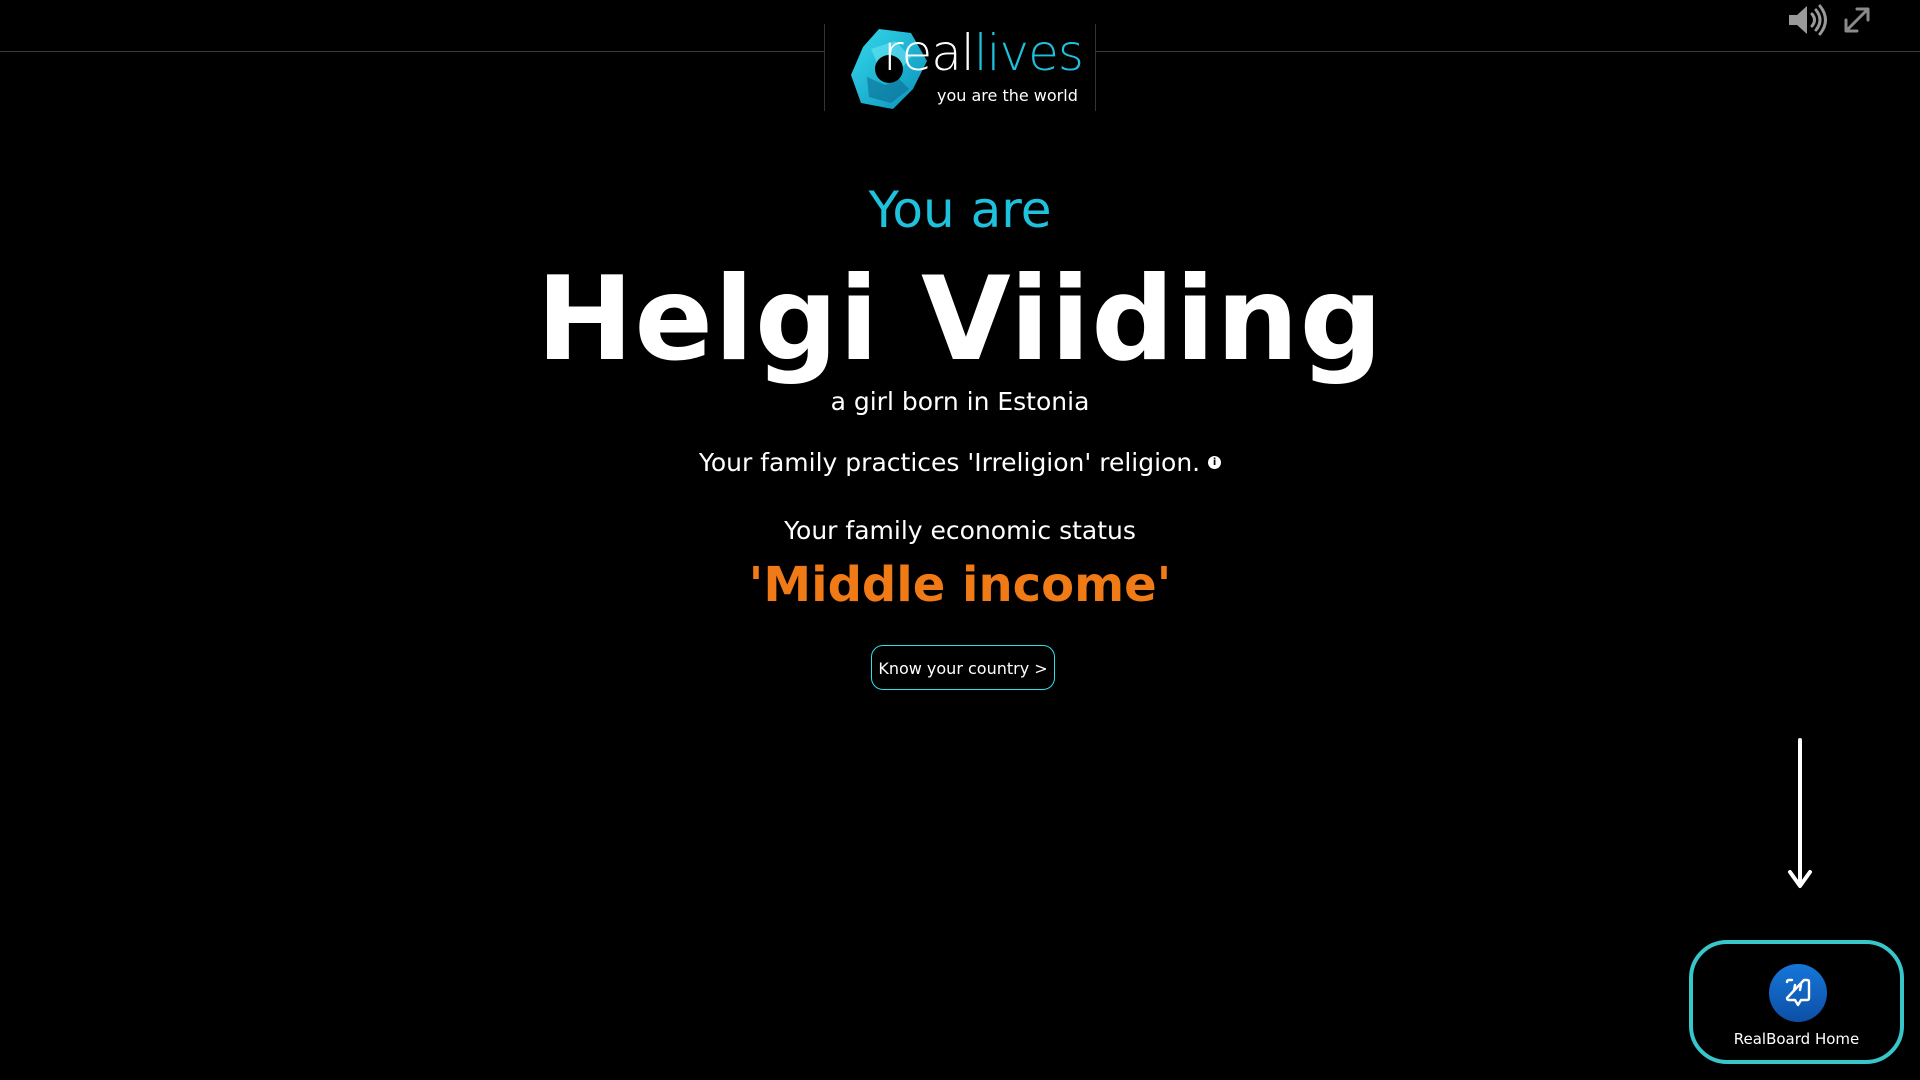 This screenshot has height=1080, width=1920. What do you see at coordinates (1857, 20) in the screenshot?
I see `expand-arrows-icon` at bounding box center [1857, 20].